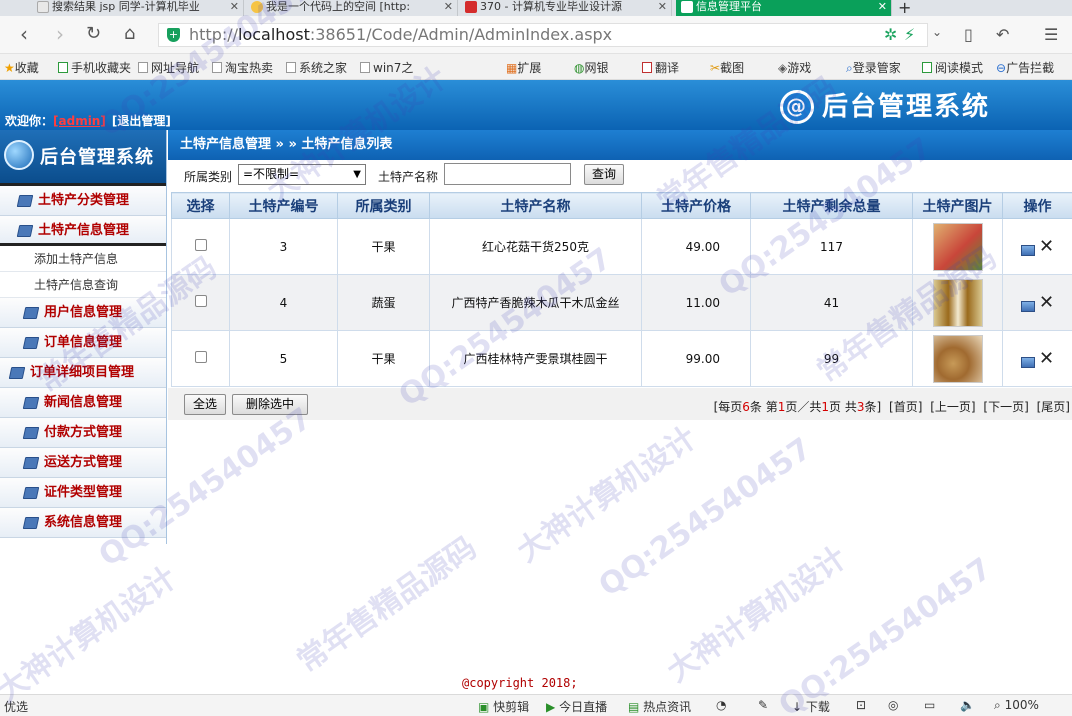  I want to click on select-cell, so click(200, 358).